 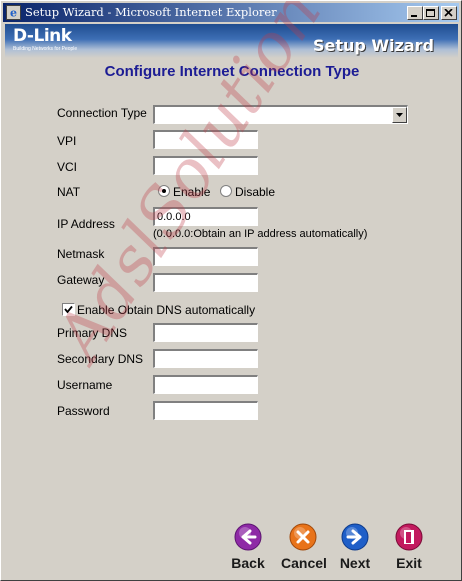 I want to click on password-input, so click(x=205, y=410).